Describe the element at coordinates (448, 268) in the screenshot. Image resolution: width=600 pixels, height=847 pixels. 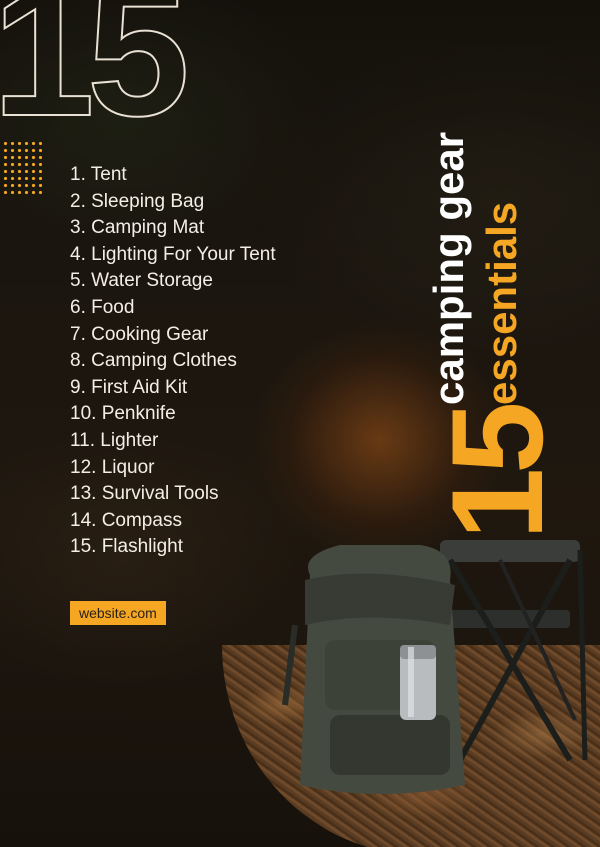
I see `heading-camping-gear: camping gear` at that location.